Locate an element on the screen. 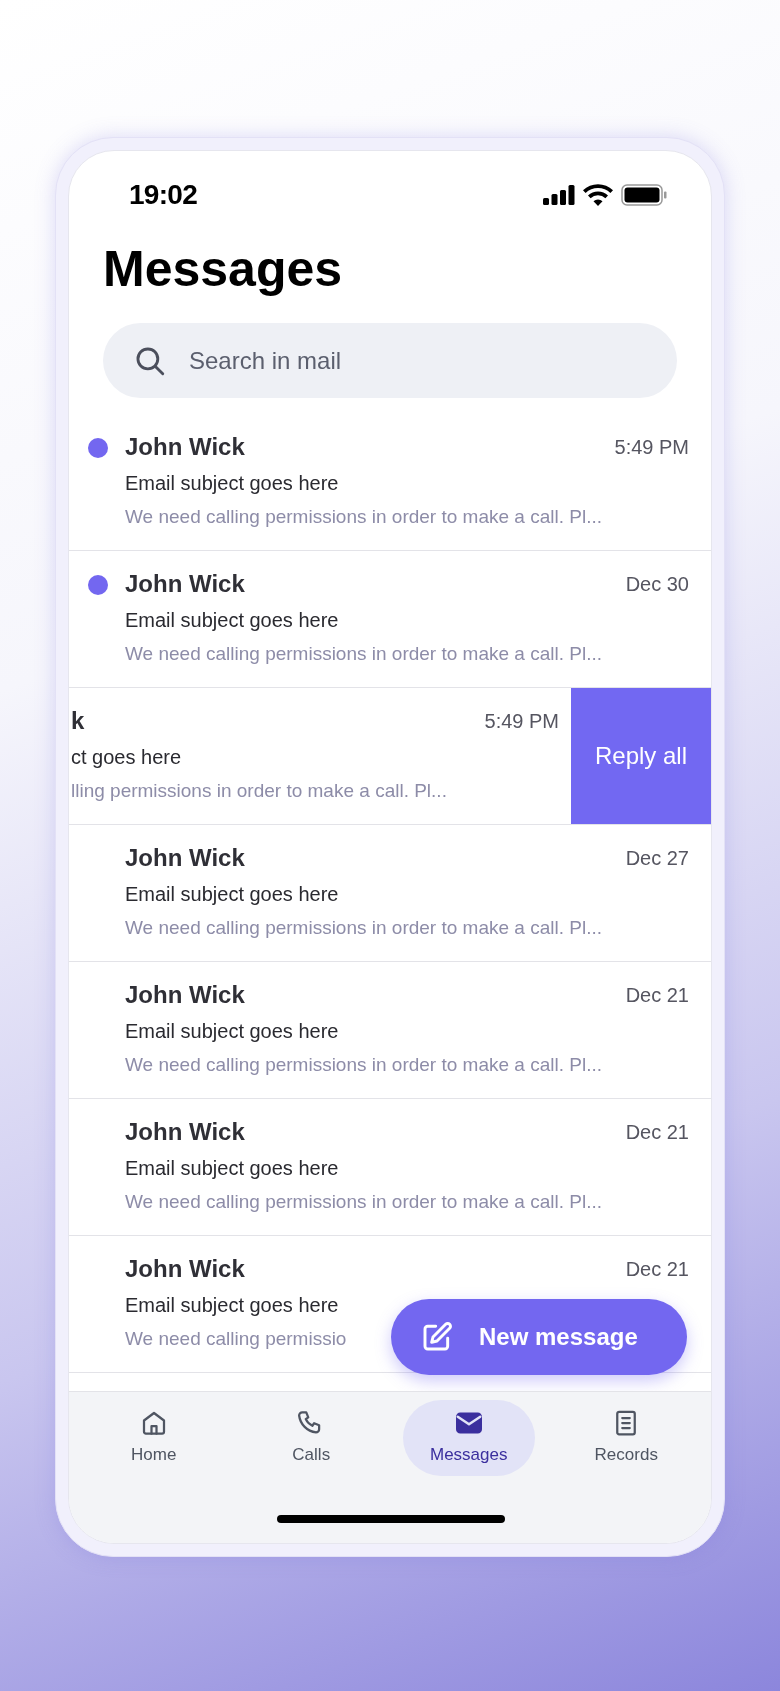 This screenshot has height=1691, width=780. new-message-button: New message is located at coordinates (539, 1337).